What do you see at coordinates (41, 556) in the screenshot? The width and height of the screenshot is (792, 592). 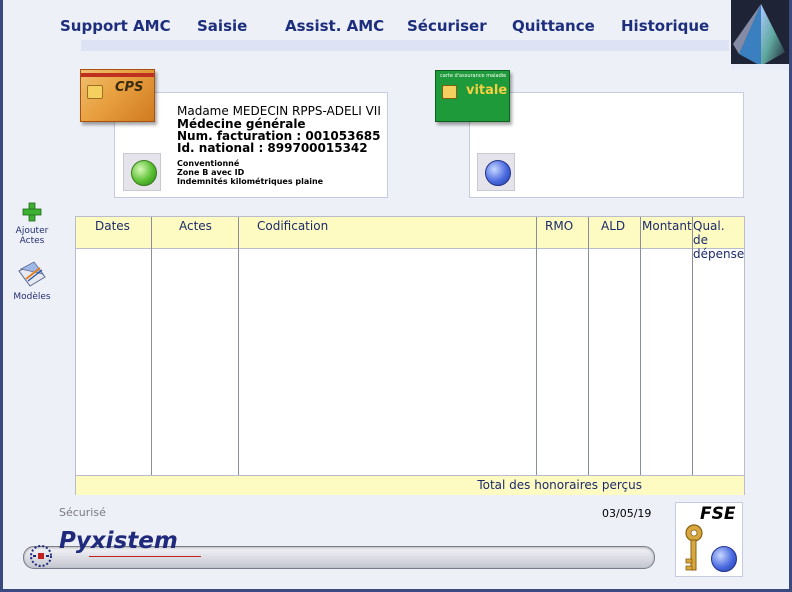 I see `pyxistem-emblem-icon` at bounding box center [41, 556].